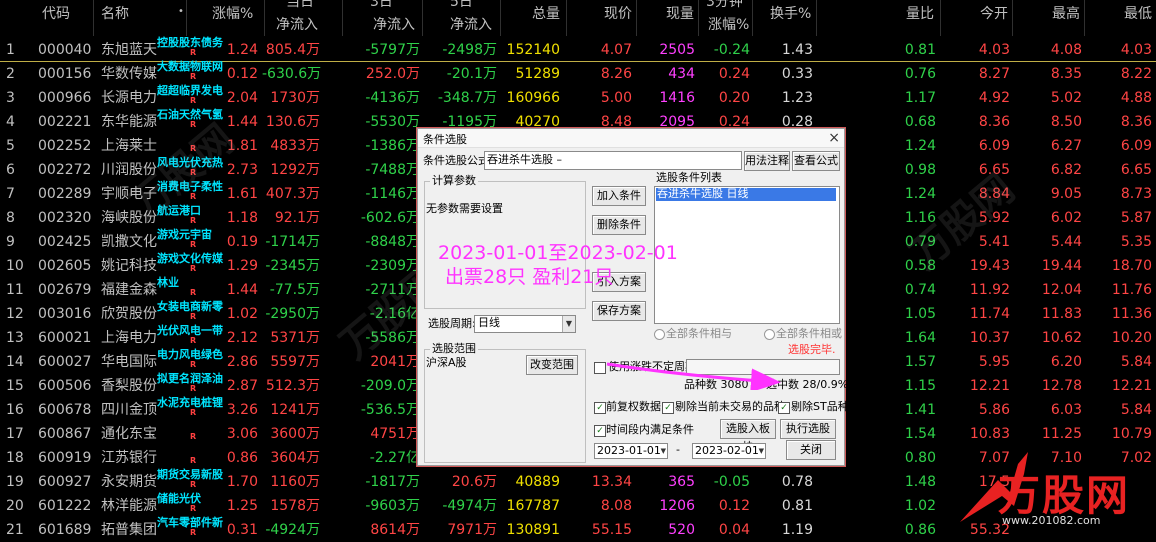  I want to click on stock-code: 601689, so click(65, 530).